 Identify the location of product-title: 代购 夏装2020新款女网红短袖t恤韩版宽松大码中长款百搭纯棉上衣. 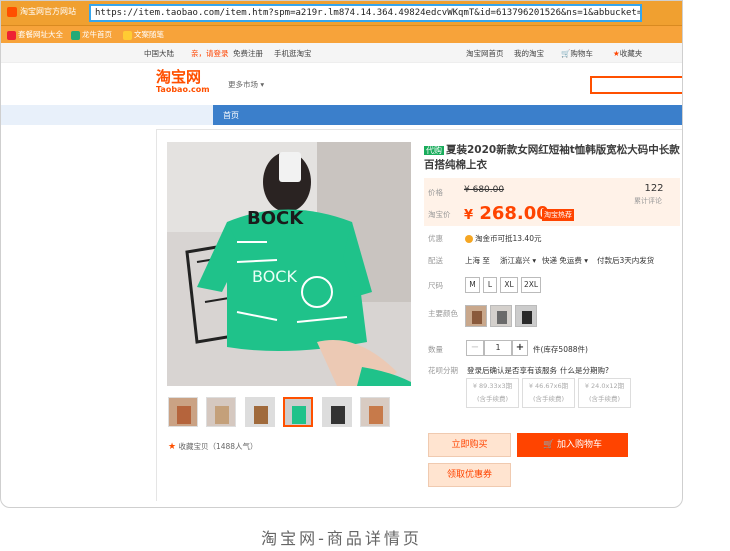
(552, 157).